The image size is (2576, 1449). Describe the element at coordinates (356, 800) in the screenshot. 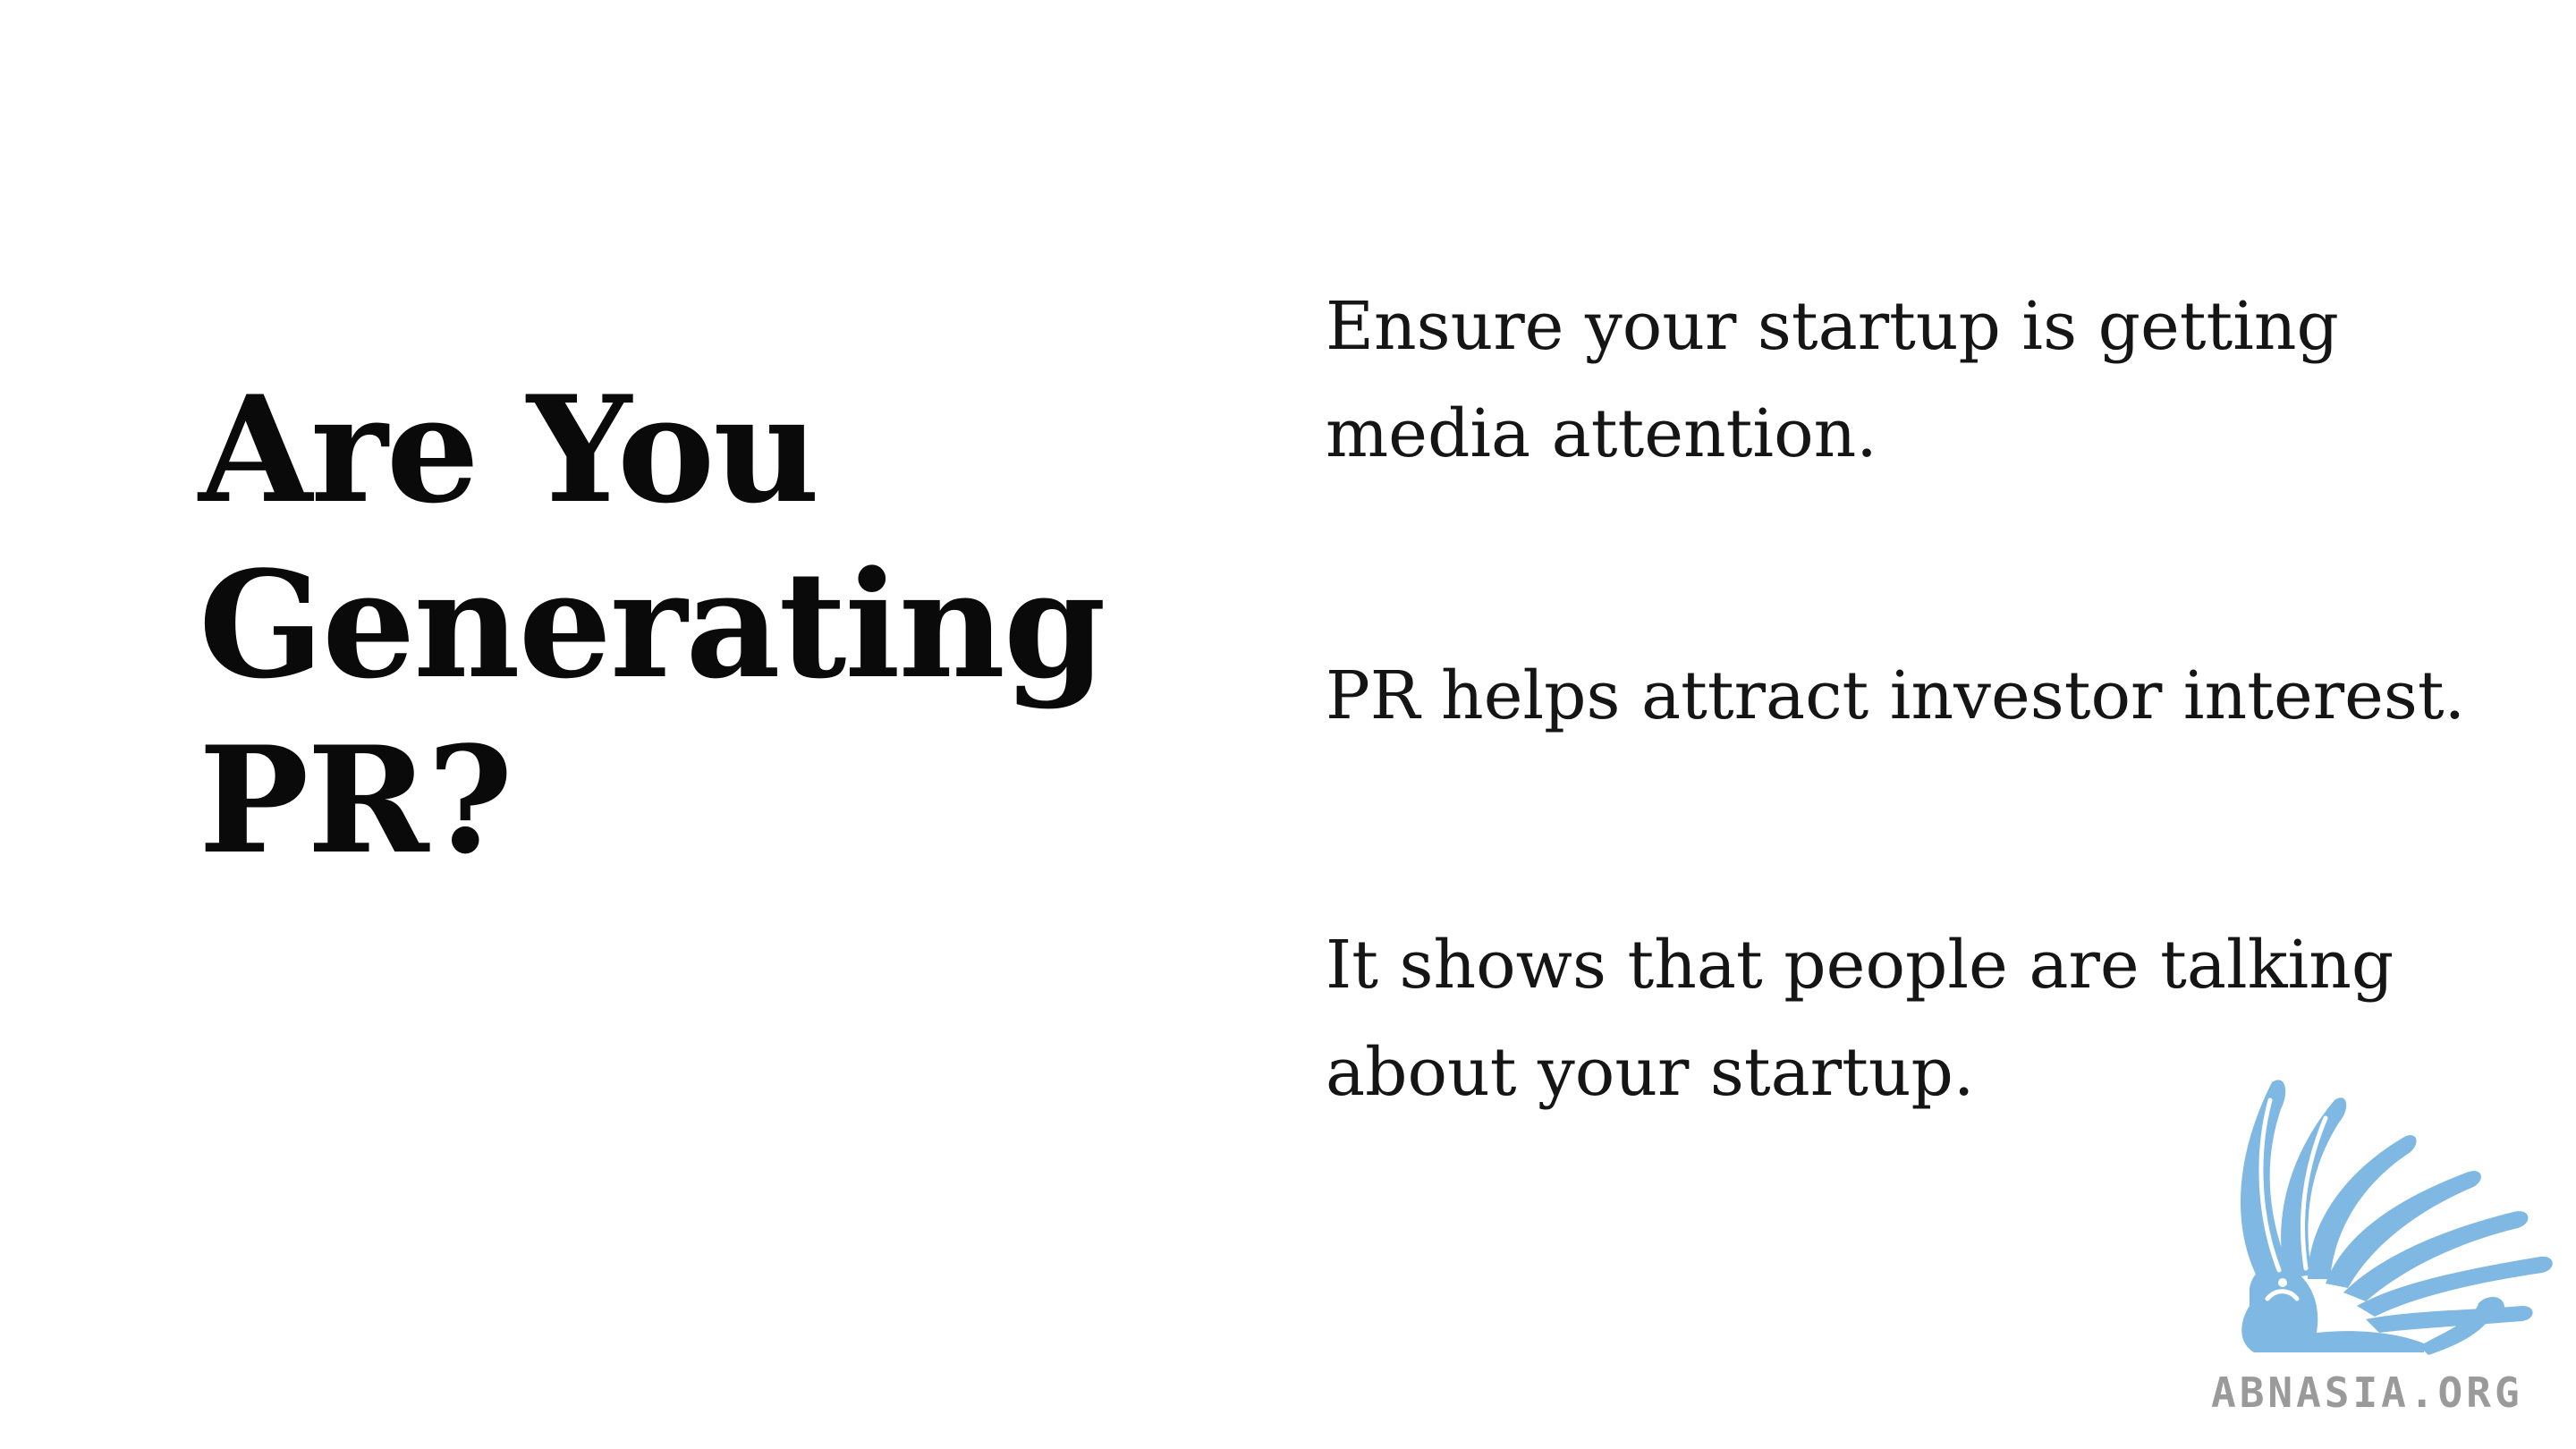

I see `title-line-3: PR?` at that location.